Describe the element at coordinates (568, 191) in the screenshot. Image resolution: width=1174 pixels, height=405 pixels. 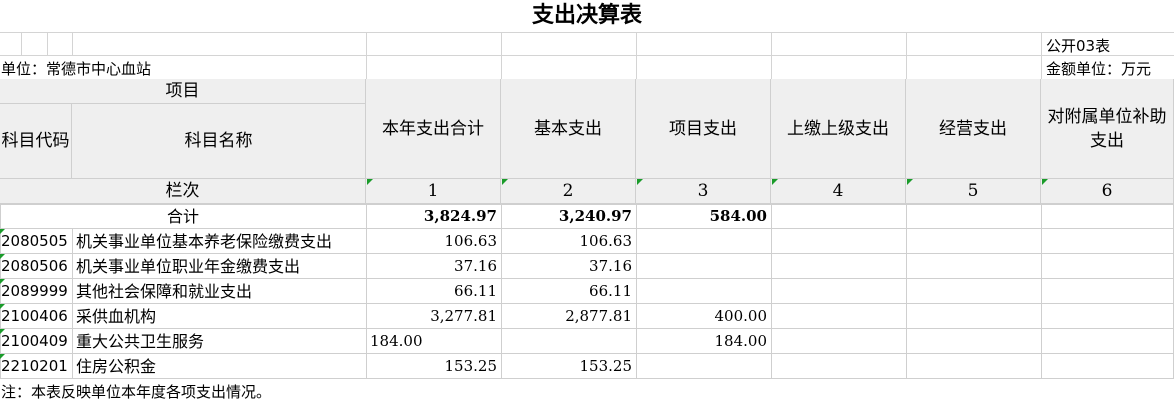
I see `column-index: 2` at that location.